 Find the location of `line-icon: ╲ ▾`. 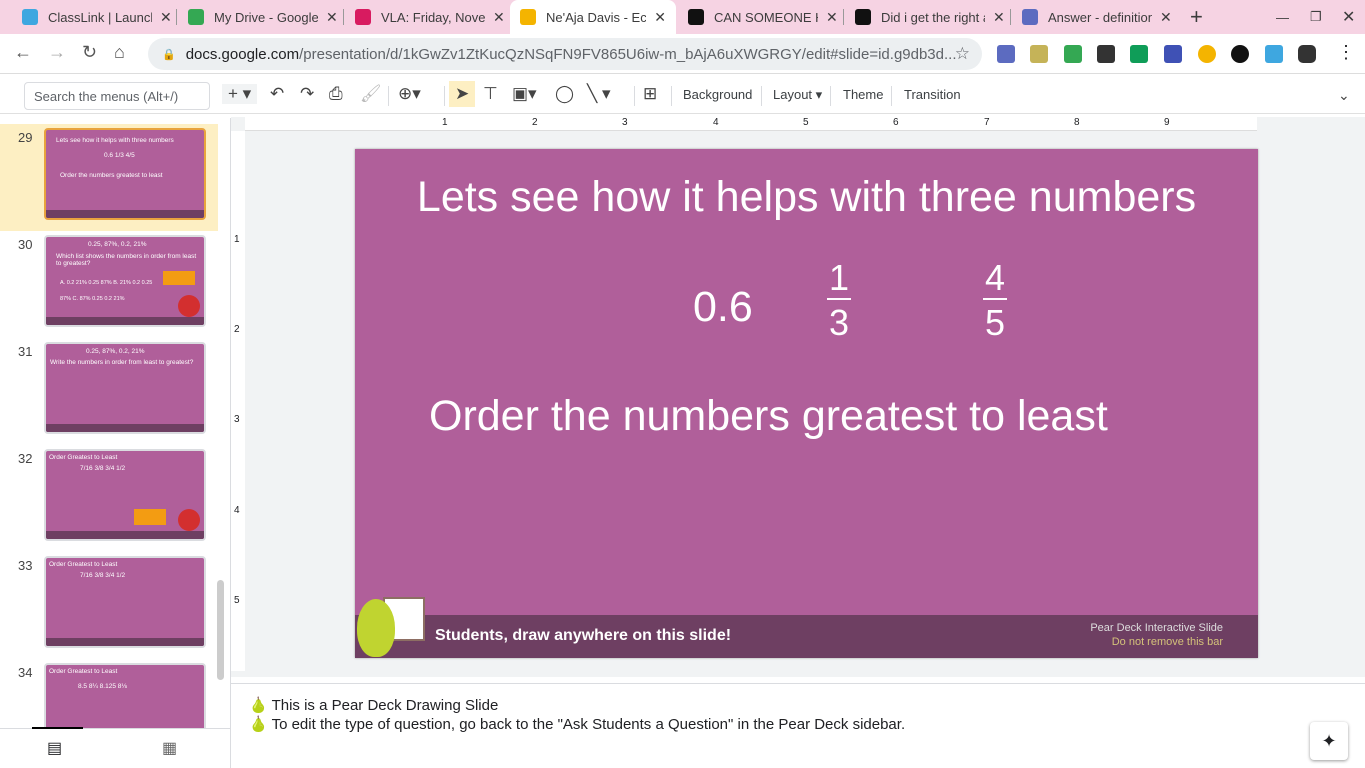

line-icon: ╲ ▾ is located at coordinates (599, 94).